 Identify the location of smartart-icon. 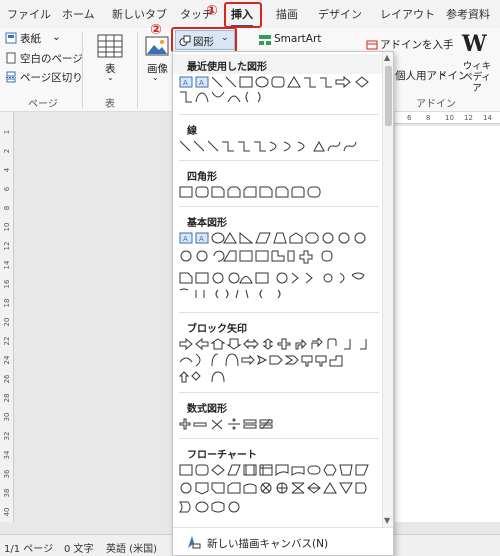
(265, 40).